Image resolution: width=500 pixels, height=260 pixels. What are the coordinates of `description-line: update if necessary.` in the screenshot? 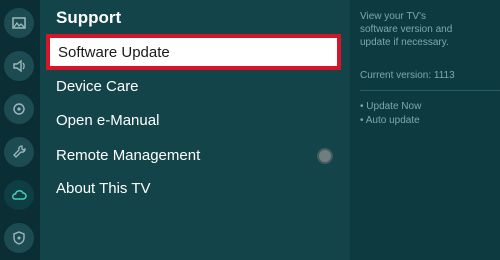 It's located at (404, 42).